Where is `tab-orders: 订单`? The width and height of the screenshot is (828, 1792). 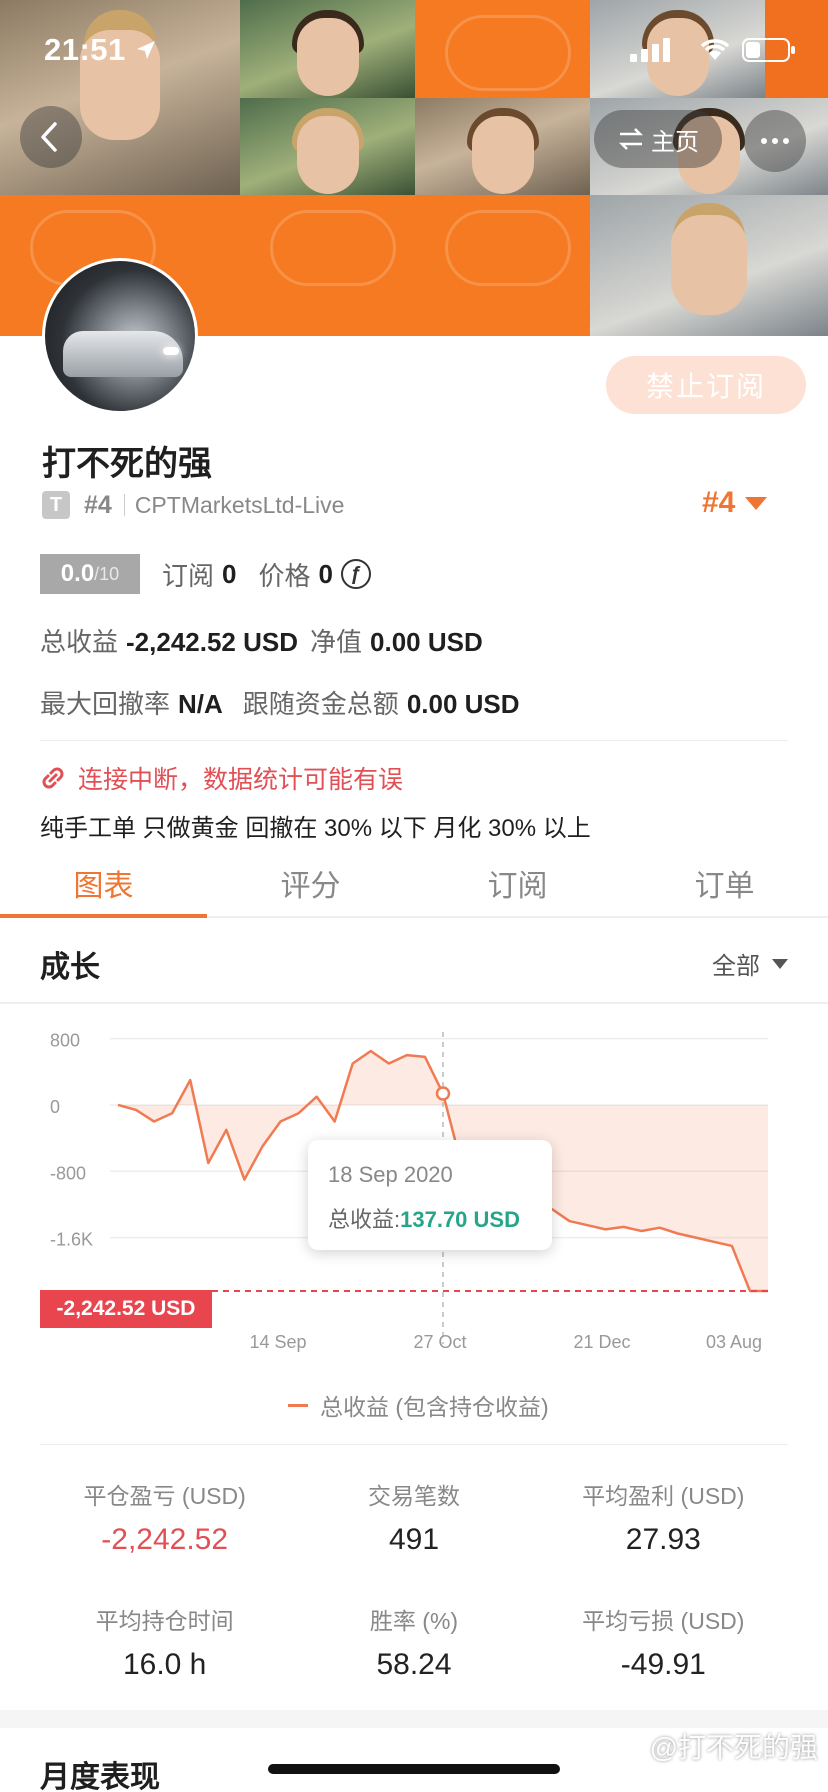 tab-orders: 订单 is located at coordinates (724, 883).